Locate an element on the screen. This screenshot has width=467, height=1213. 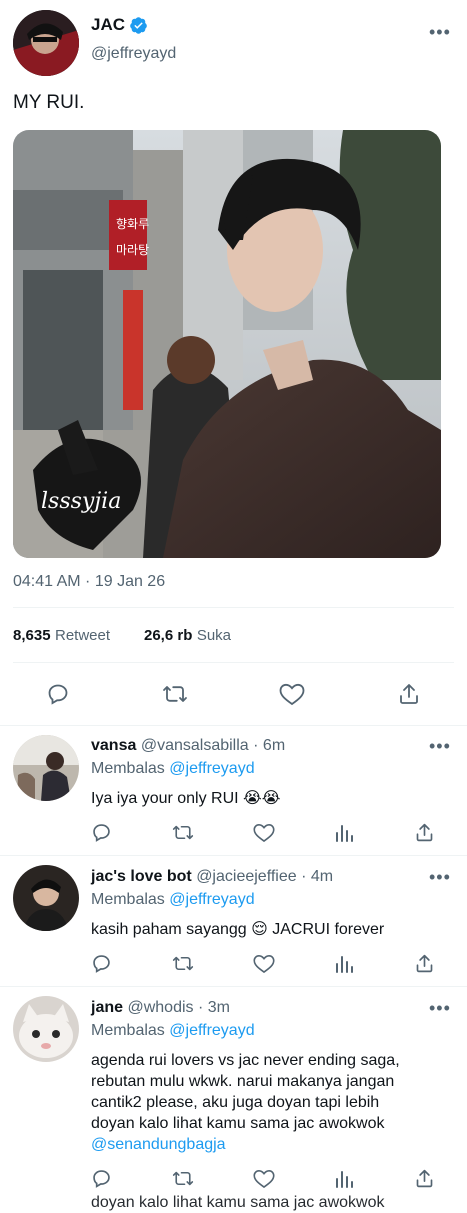
reply-header: jane @whodis · 3m is located at coordinates (160, 1008).